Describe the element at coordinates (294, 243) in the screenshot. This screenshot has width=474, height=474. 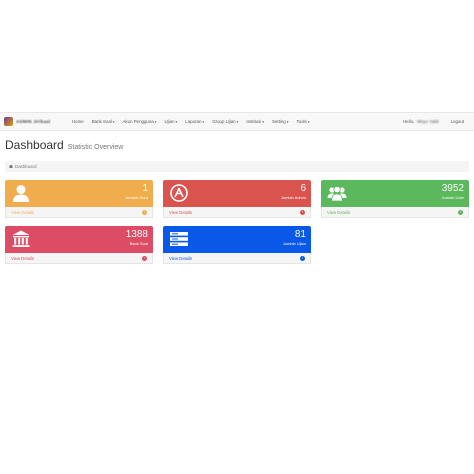
I see `stat-caption: Jumlah Ujian` at that location.